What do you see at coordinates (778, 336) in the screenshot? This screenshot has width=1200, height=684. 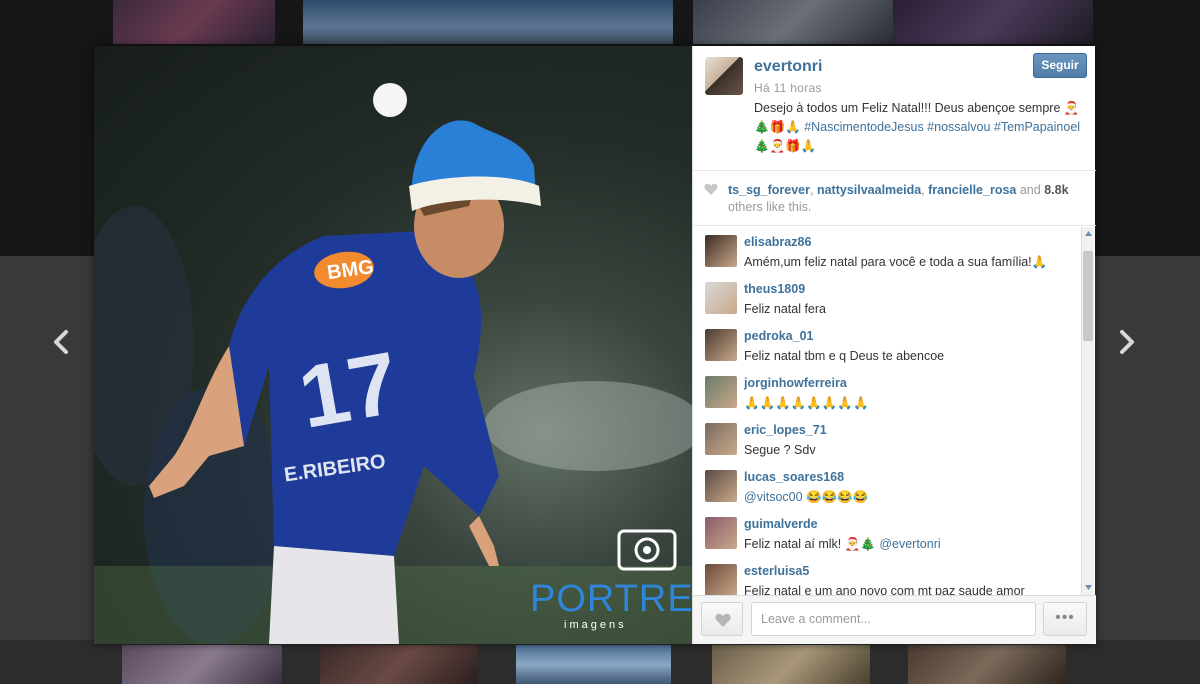 I see `commenter-username: pedroka_01` at bounding box center [778, 336].